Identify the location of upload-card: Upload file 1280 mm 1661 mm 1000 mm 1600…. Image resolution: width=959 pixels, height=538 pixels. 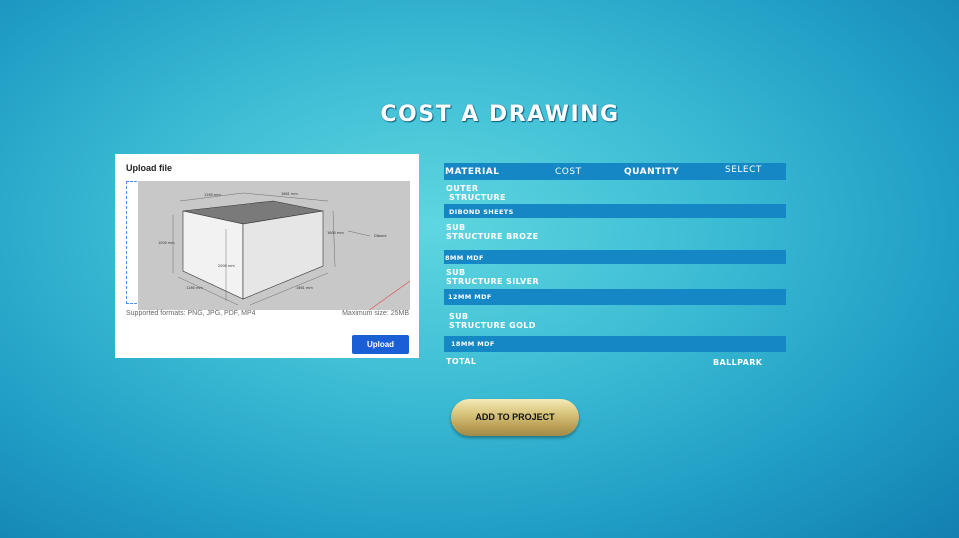
(267, 256).